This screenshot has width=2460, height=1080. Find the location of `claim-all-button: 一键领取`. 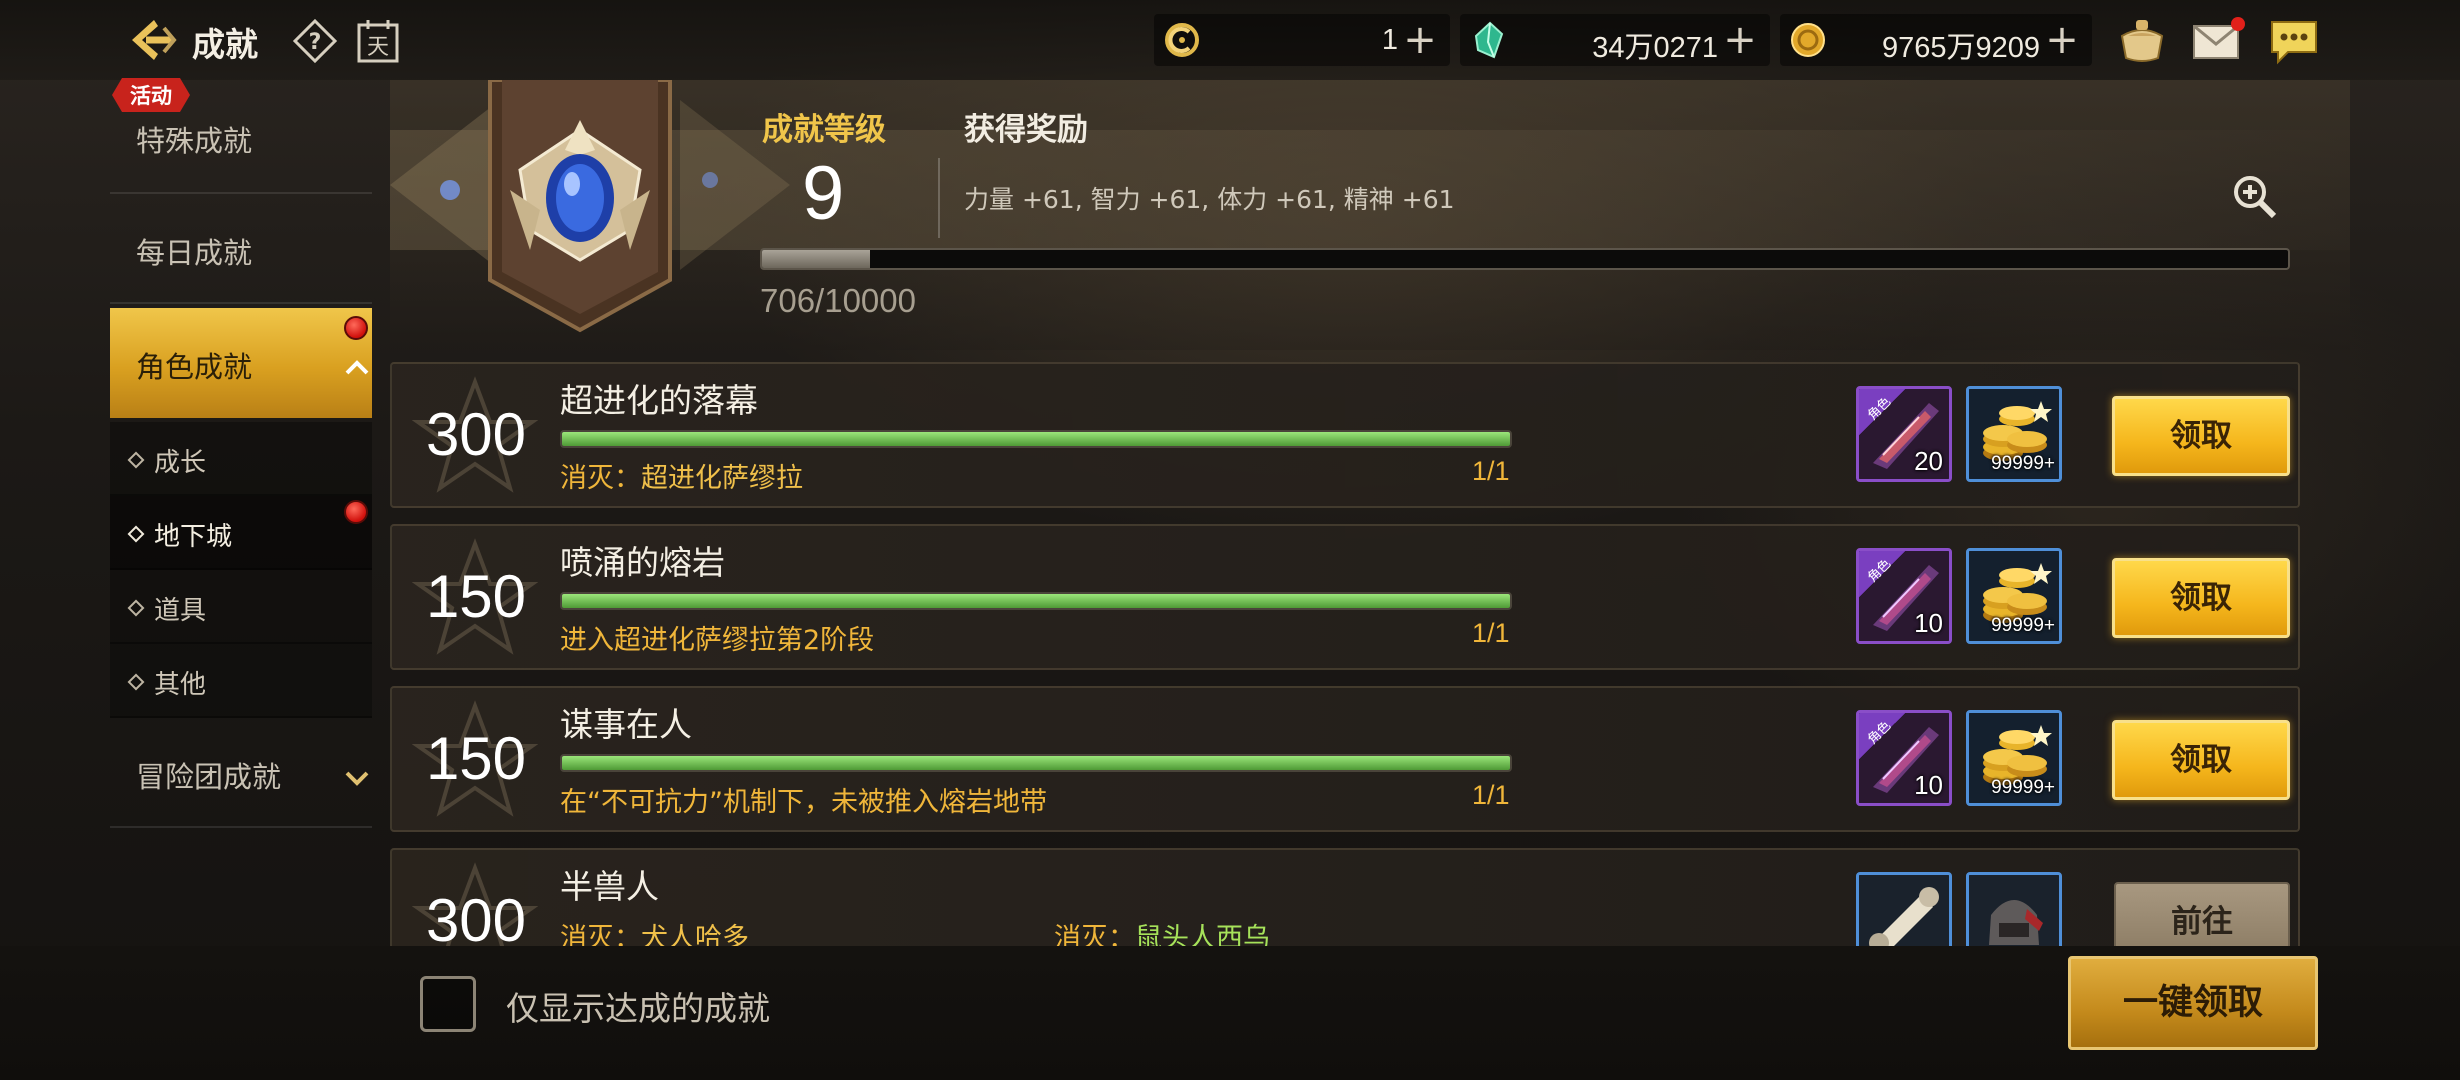

claim-all-button: 一键领取 is located at coordinates (2193, 1003).